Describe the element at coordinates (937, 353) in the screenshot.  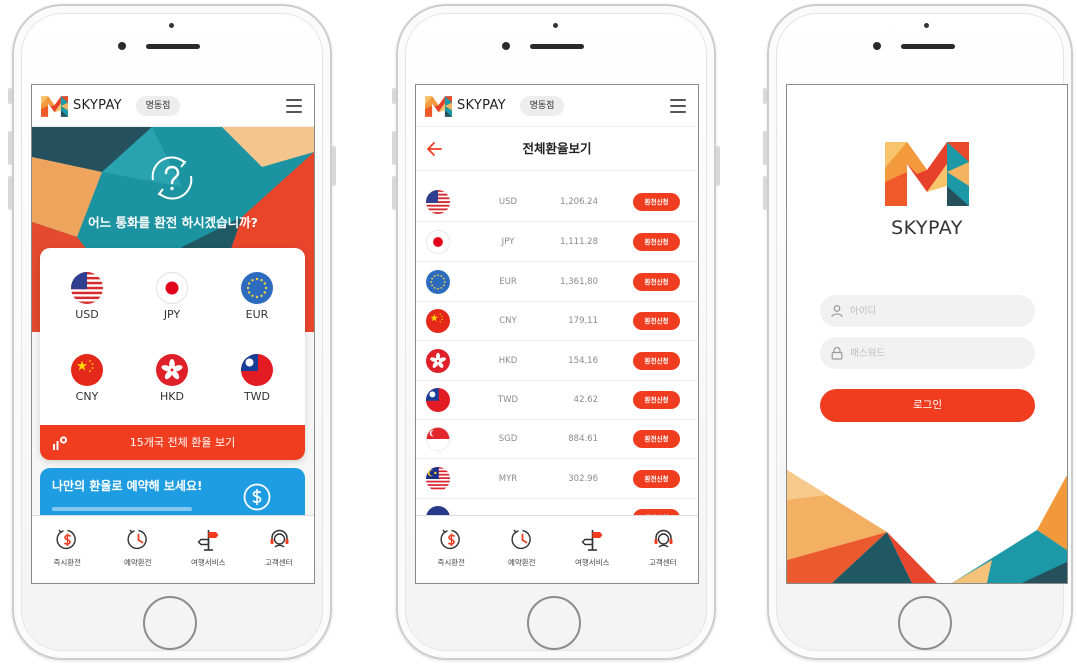
I see `password-input` at that location.